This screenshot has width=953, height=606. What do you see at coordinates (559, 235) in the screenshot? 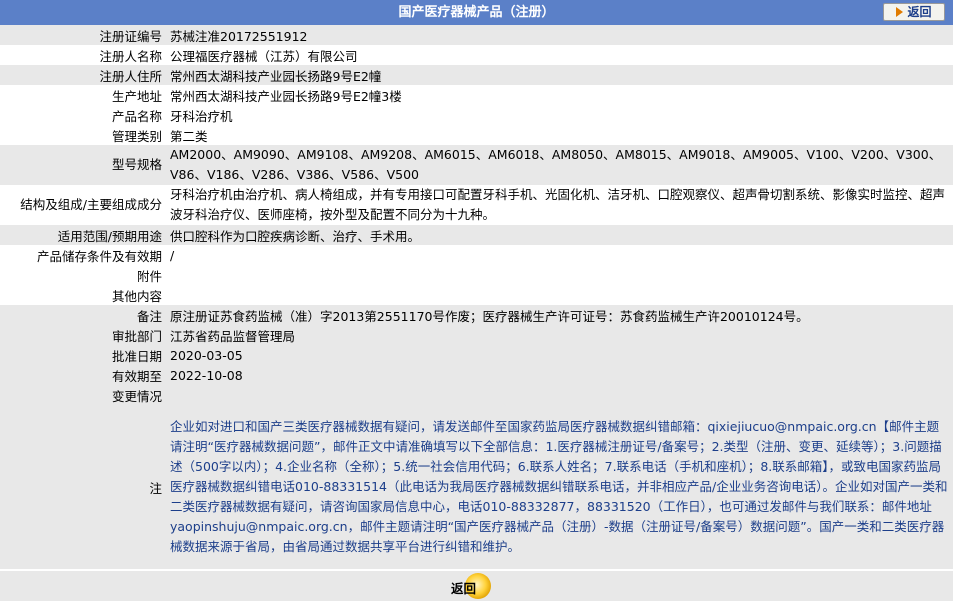
I see `field-value: 供口腔科作为口腔疾病诊断、治疗、手术用。` at bounding box center [559, 235].